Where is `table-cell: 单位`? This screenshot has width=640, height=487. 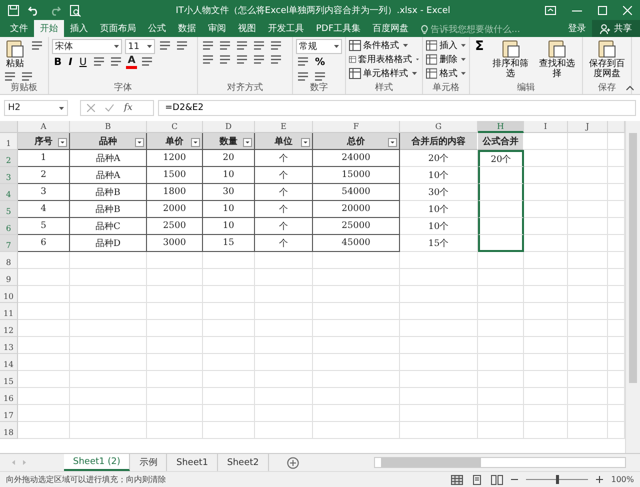
table-cell: 单位 is located at coordinates (284, 141).